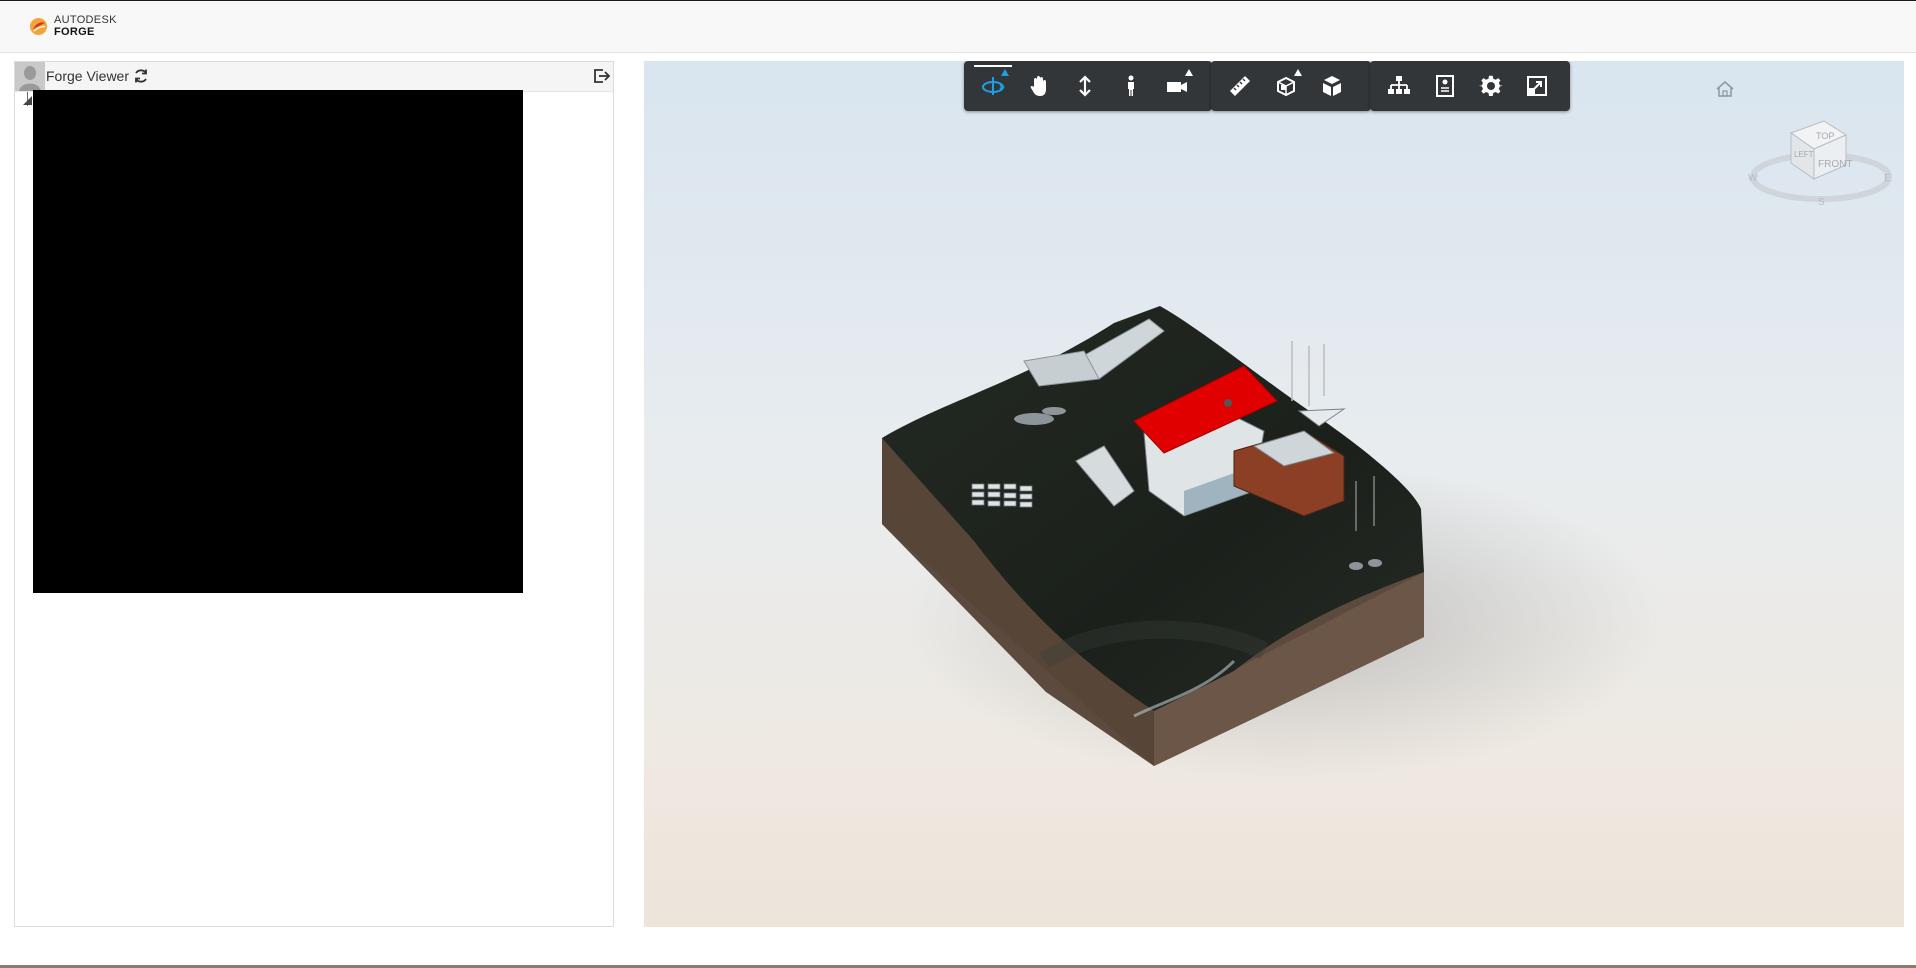 The image size is (1916, 968). What do you see at coordinates (1189, 72) in the screenshot?
I see `camera-flyout-indicator` at bounding box center [1189, 72].